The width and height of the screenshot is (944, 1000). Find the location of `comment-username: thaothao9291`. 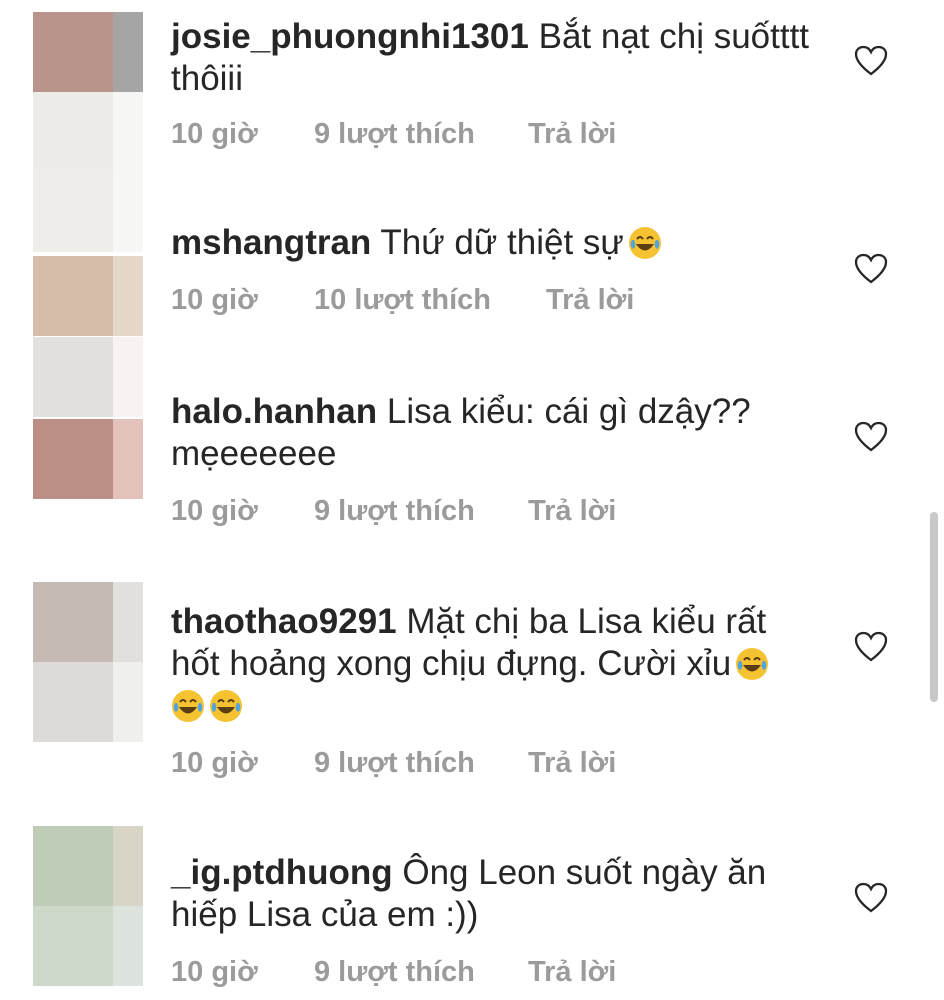

comment-username: thaothao9291 is located at coordinates (284, 621).